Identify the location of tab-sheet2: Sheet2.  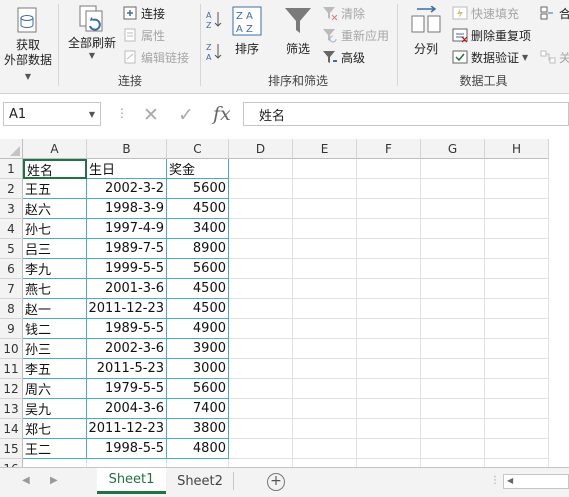
(200, 481).